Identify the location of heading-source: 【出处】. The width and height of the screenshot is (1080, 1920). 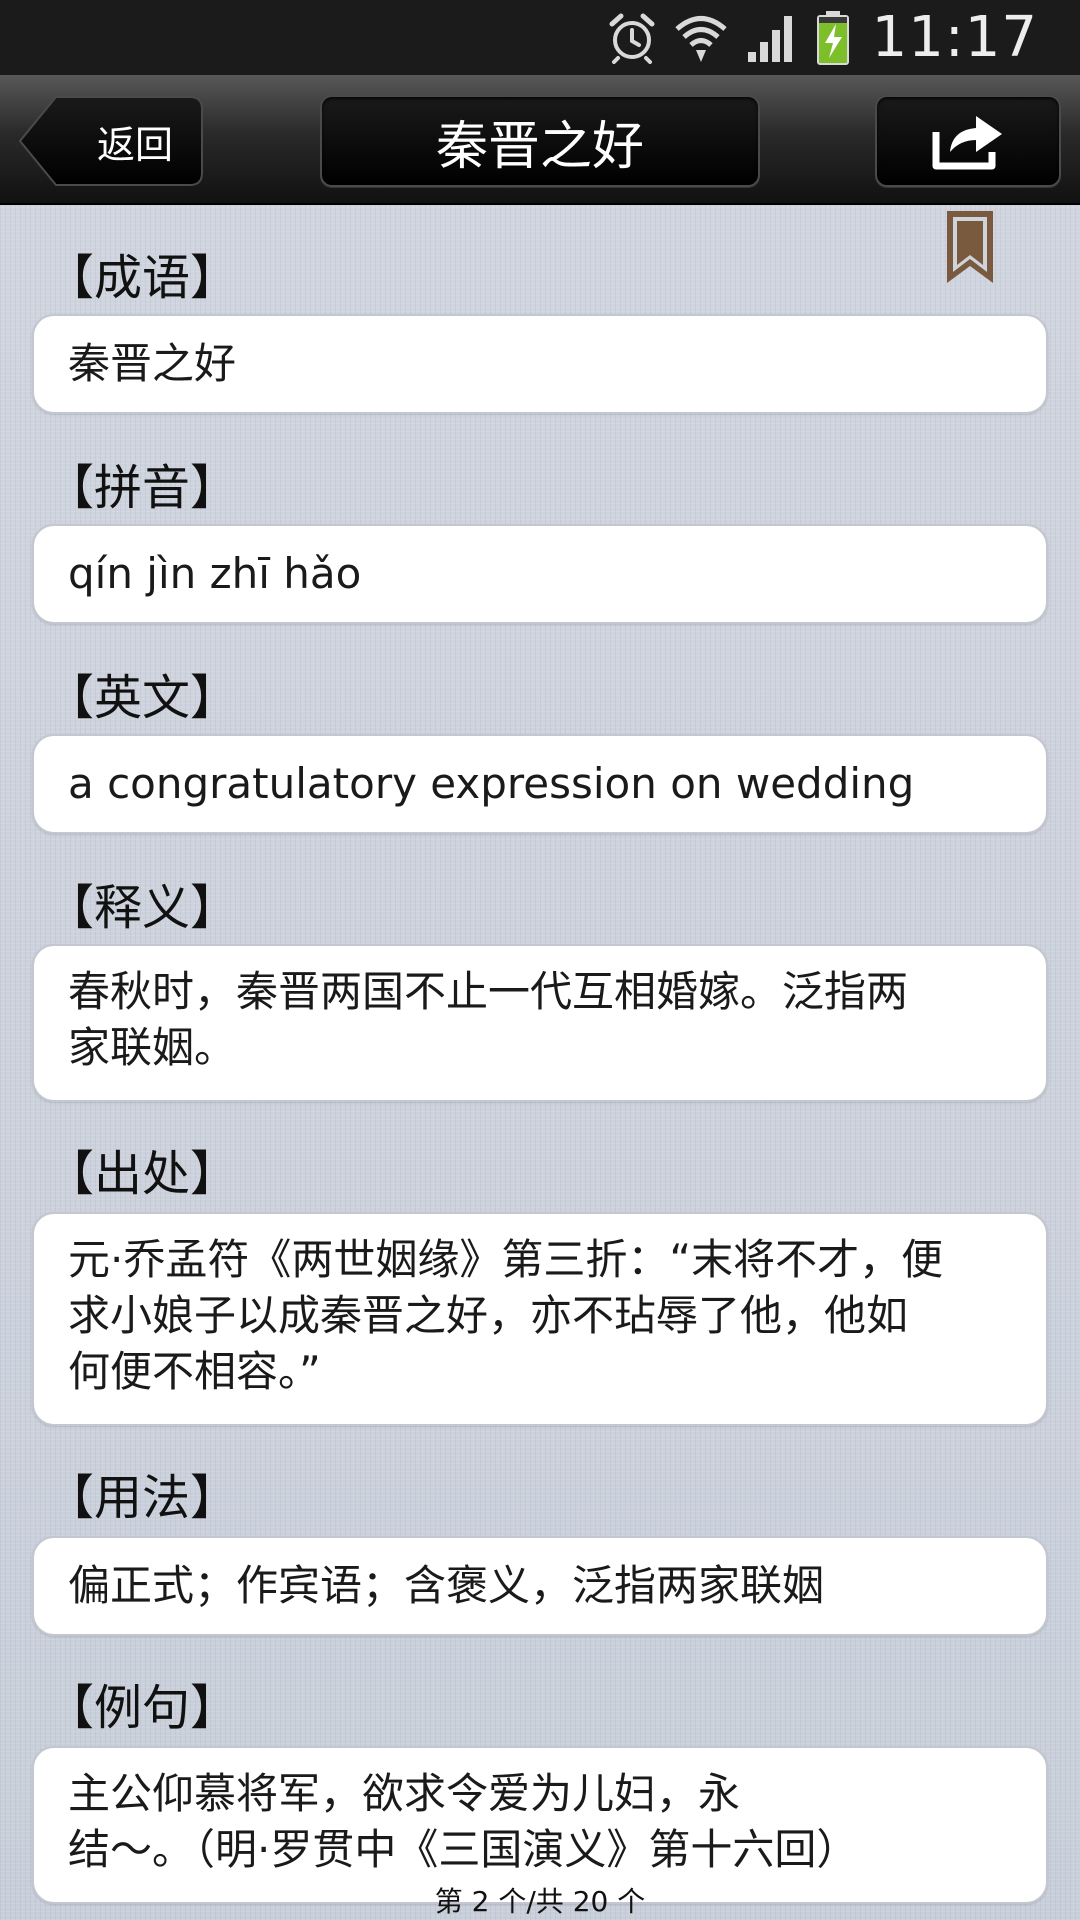
(142, 1174).